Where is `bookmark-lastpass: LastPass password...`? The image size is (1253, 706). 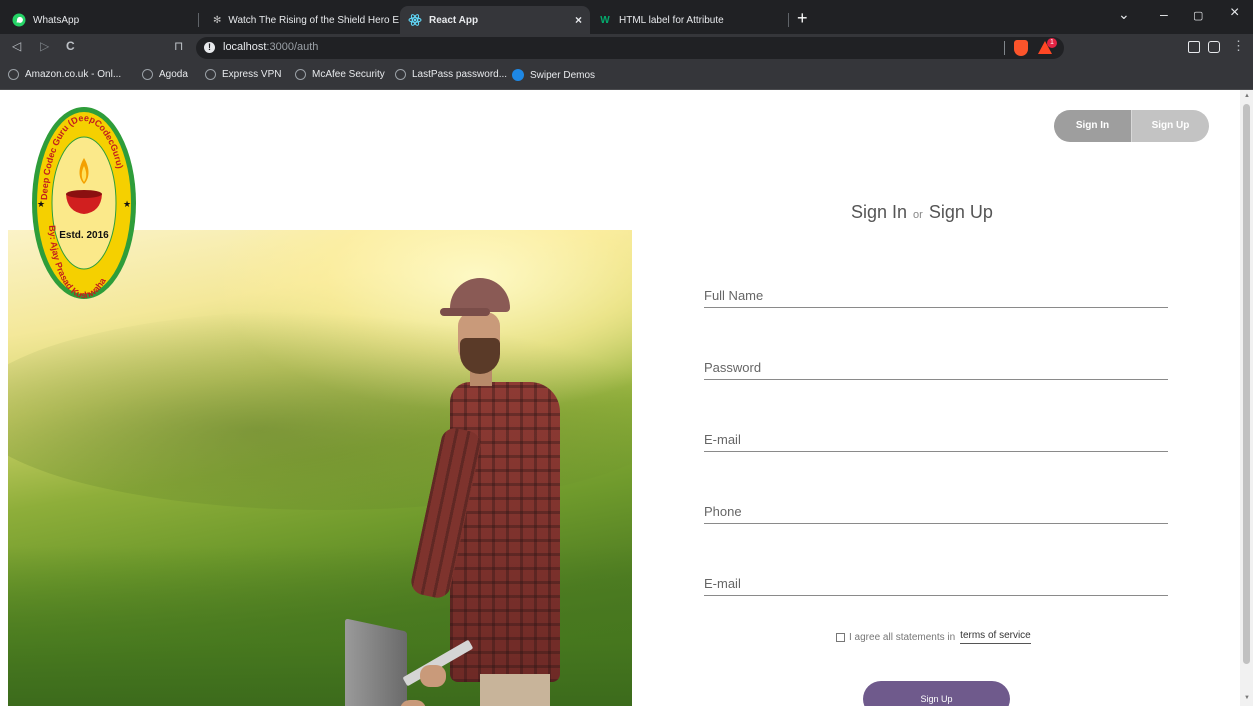 bookmark-lastpass: LastPass password... is located at coordinates (451, 74).